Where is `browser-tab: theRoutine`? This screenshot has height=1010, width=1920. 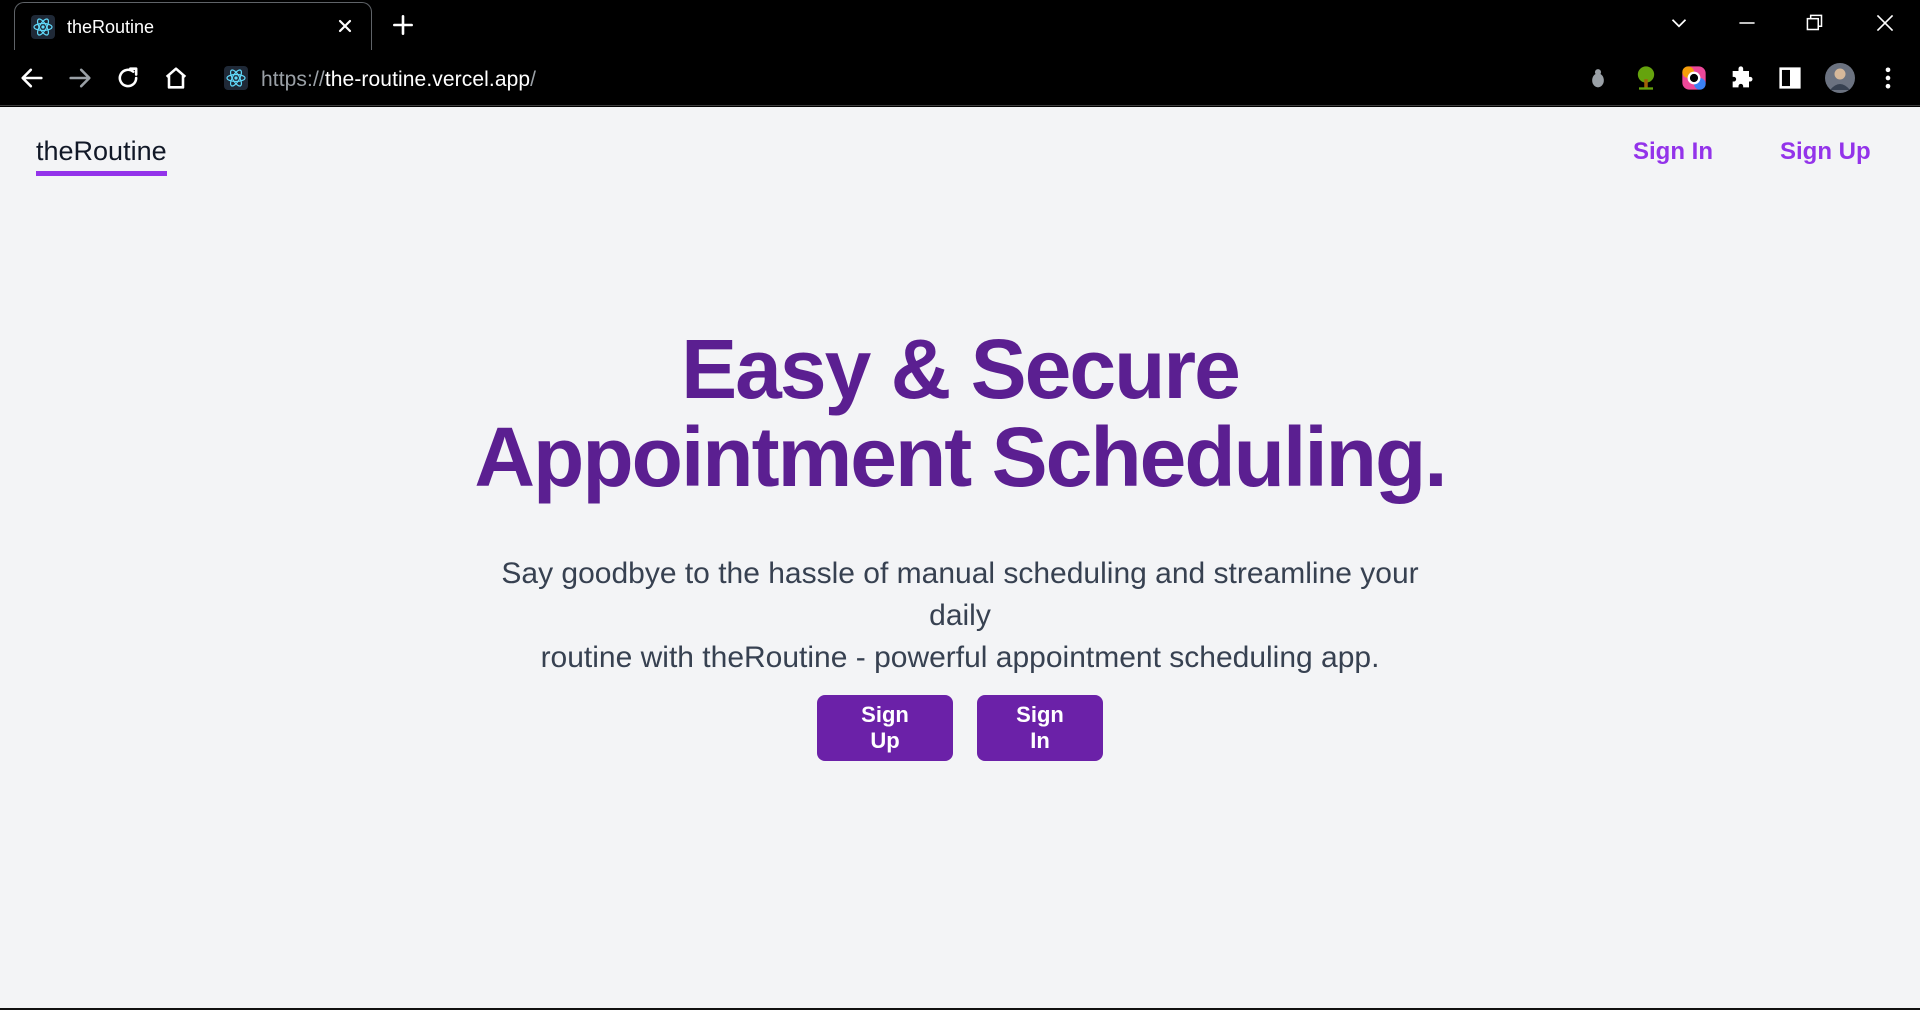 browser-tab: theRoutine is located at coordinates (193, 26).